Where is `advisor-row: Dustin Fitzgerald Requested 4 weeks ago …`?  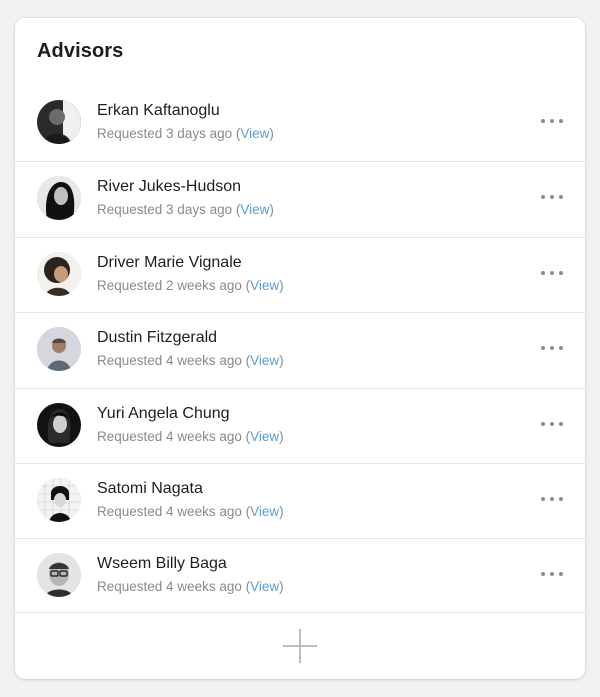 advisor-row: Dustin Fitzgerald Requested 4 weeks ago … is located at coordinates (300, 349).